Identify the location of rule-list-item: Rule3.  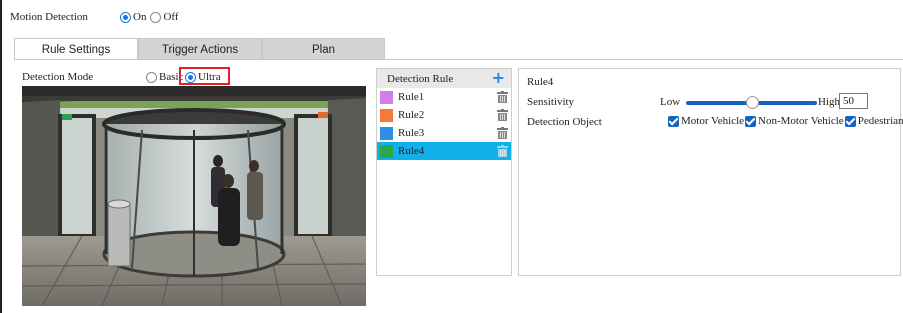
(444, 133).